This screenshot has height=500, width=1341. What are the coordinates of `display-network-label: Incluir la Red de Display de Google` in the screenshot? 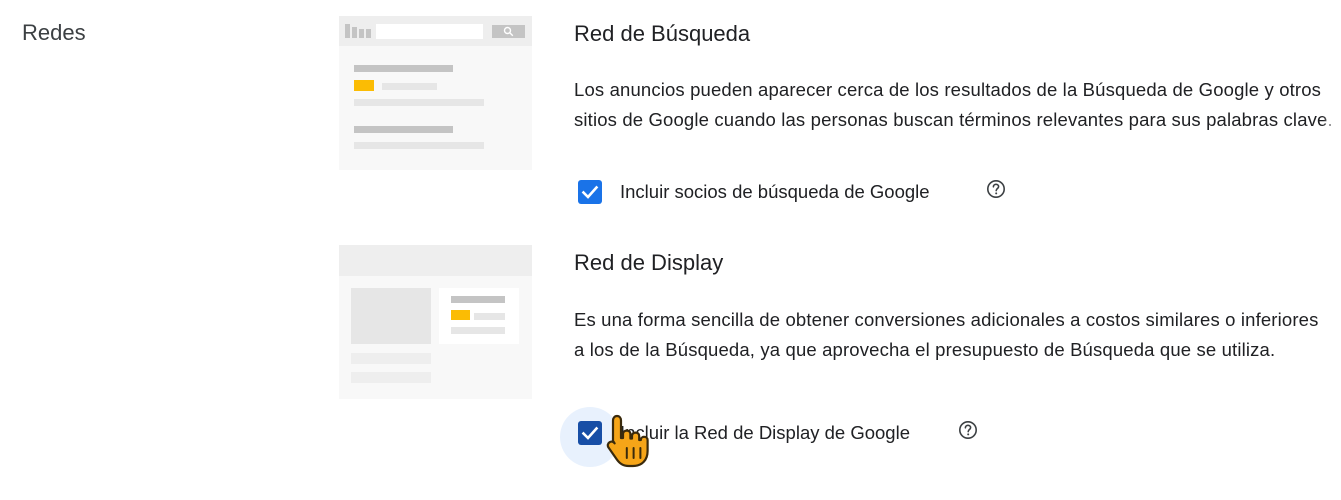 It's located at (765, 433).